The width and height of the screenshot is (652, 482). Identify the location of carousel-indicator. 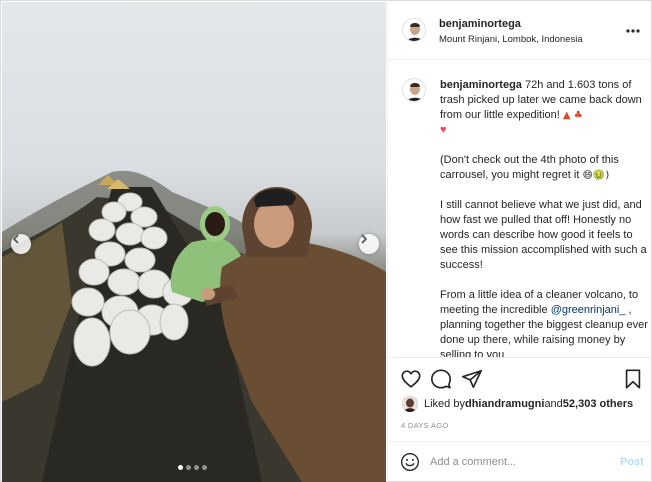
(192, 467).